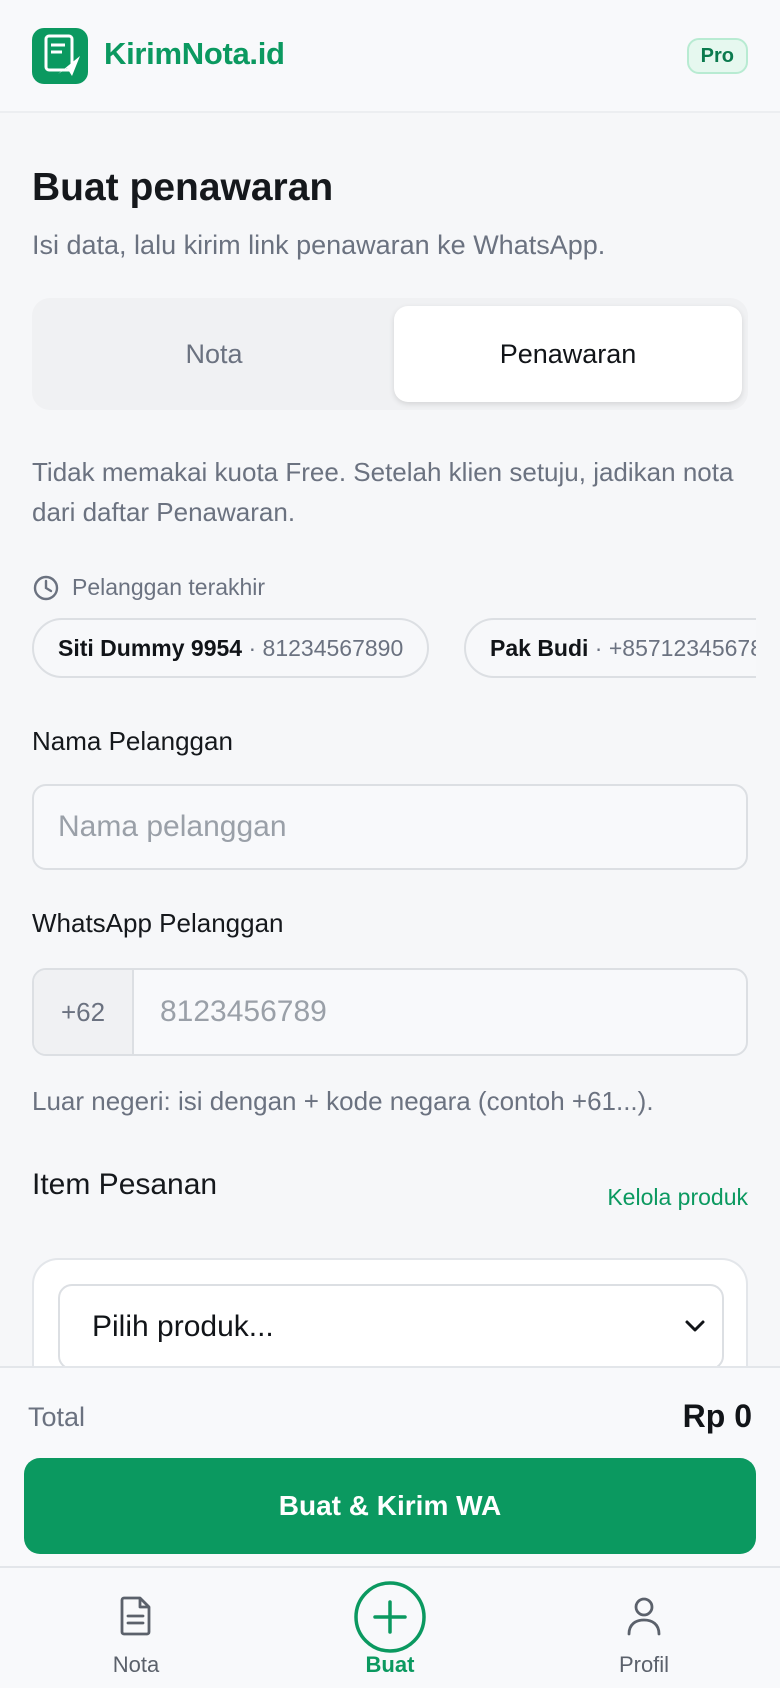 This screenshot has height=1688, width=780. Describe the element at coordinates (323, 648) in the screenshot. I see `chip-customer-phone: · 81234567890` at that location.